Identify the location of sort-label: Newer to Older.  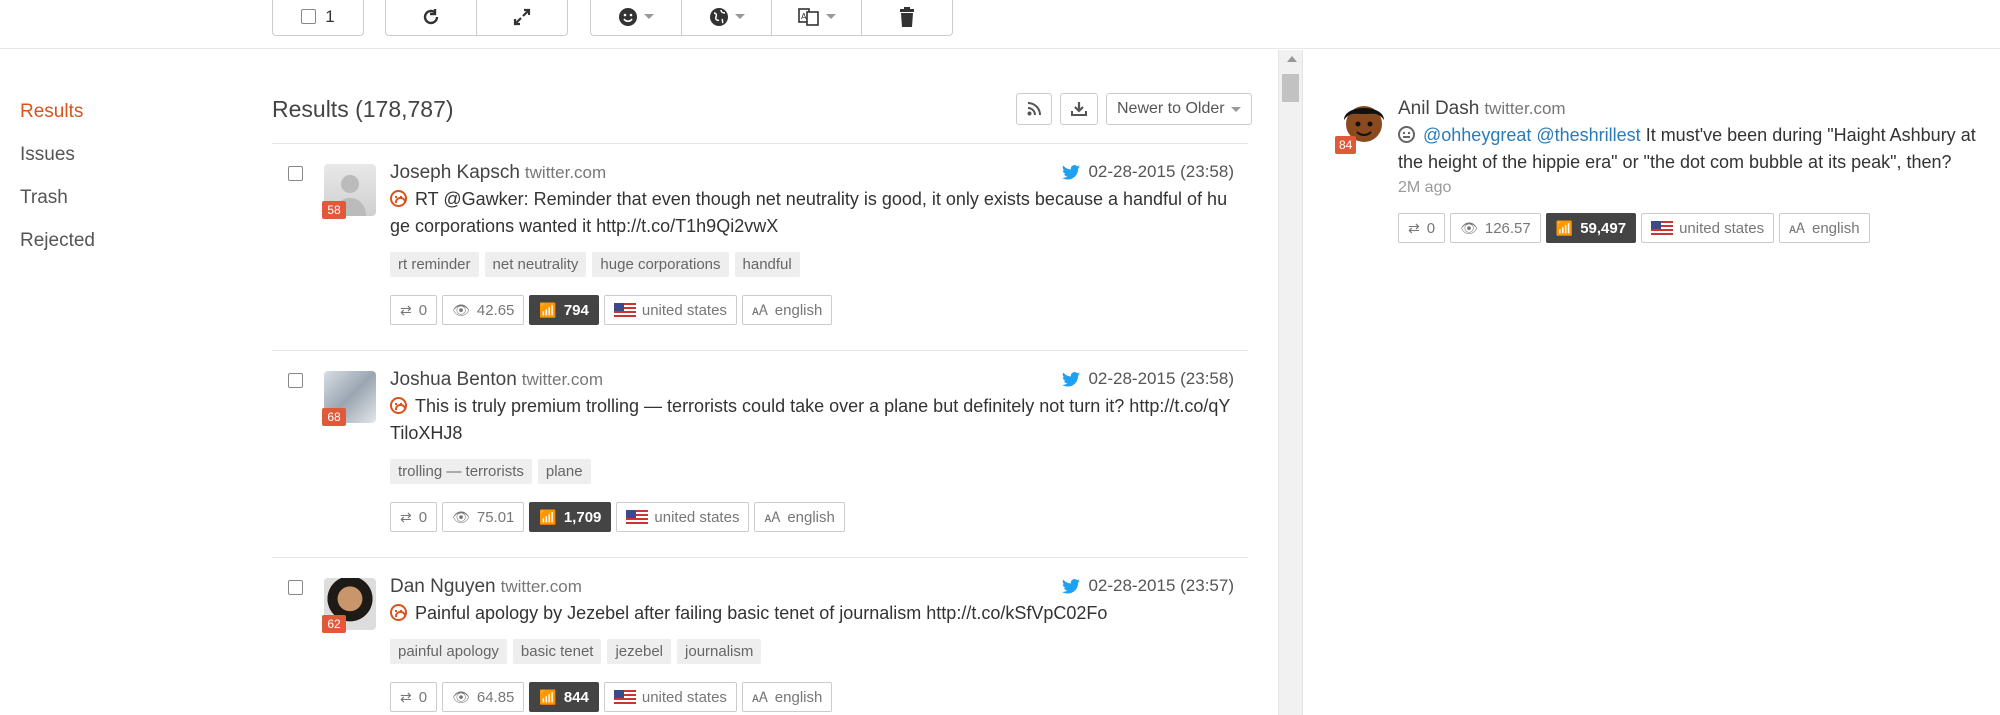
(1171, 108).